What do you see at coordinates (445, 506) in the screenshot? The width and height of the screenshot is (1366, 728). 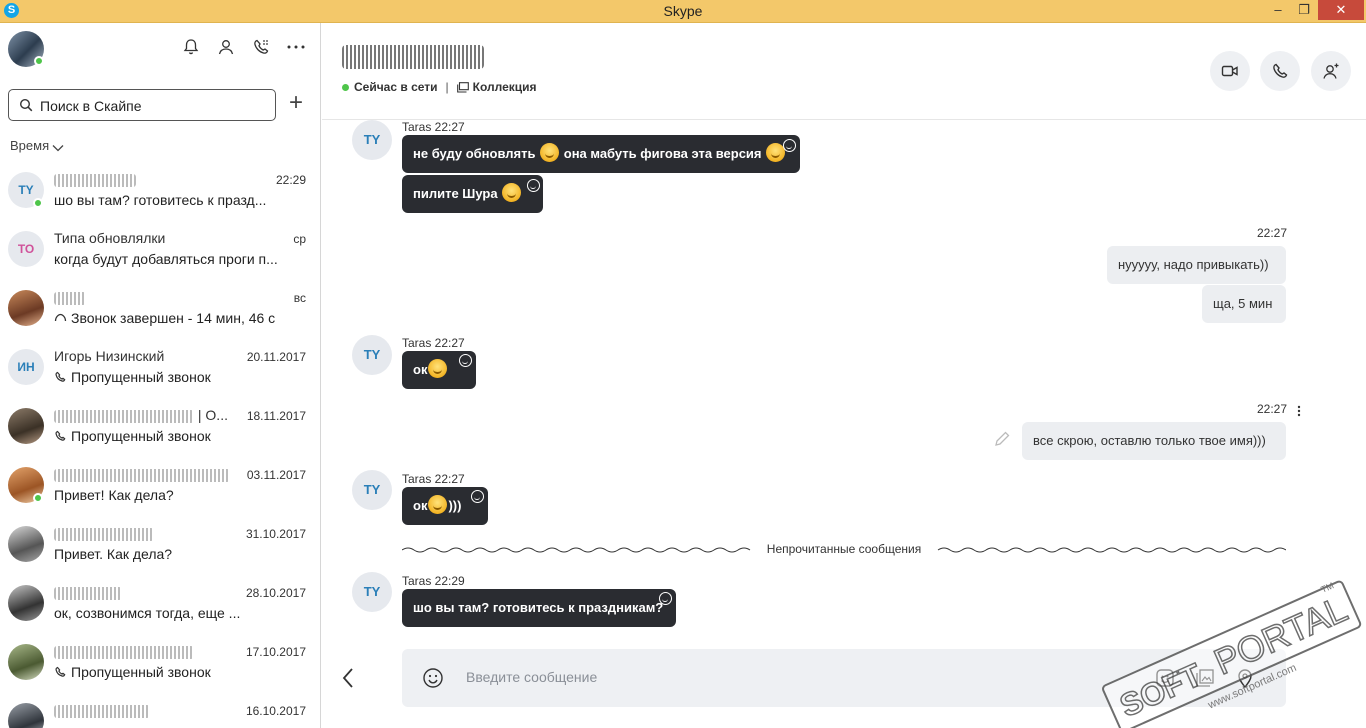 I see `incoming-message: ок)))` at bounding box center [445, 506].